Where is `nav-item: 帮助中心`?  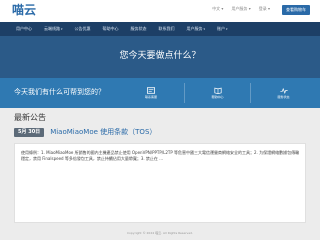 nav-item: 帮助中心 is located at coordinates (111, 29).